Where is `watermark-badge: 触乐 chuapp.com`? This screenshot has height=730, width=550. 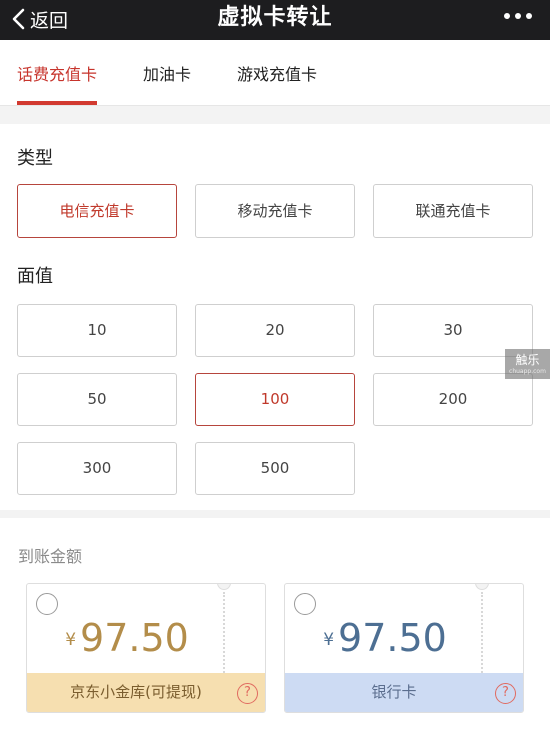
watermark-badge: 触乐 chuapp.com is located at coordinates (527, 364).